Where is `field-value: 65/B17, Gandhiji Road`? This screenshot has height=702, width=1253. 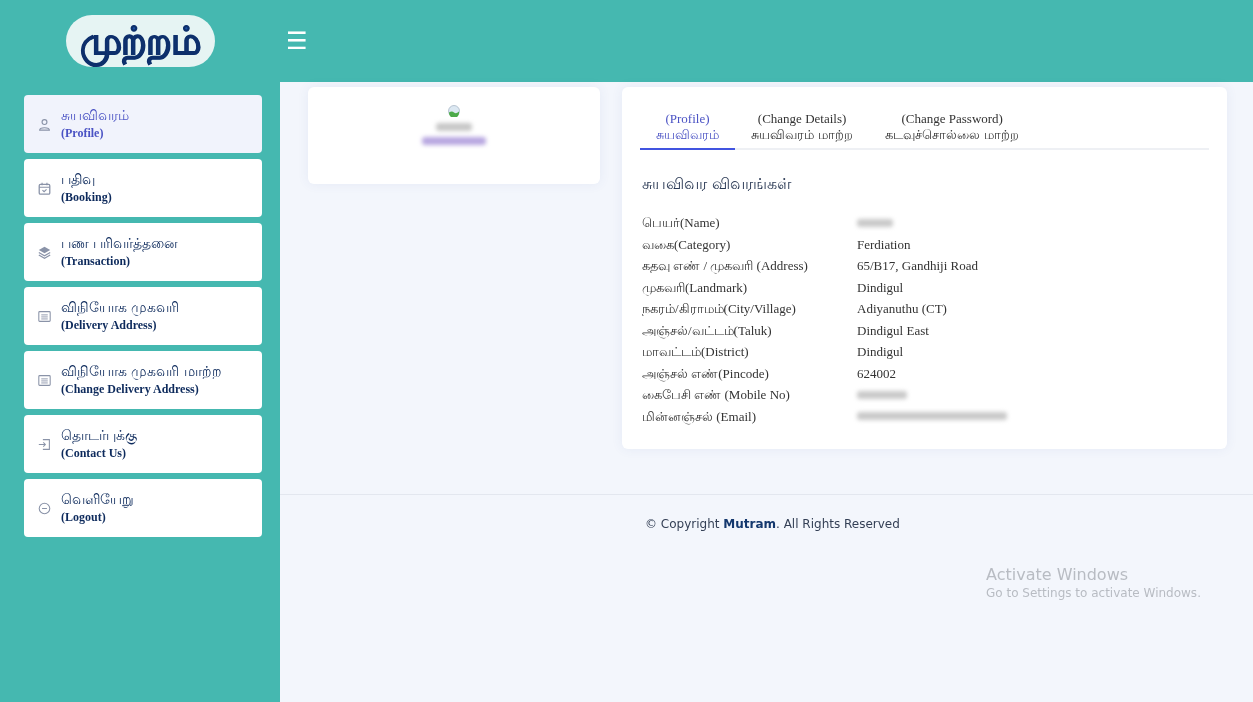 field-value: 65/B17, Gandhiji Road is located at coordinates (917, 266).